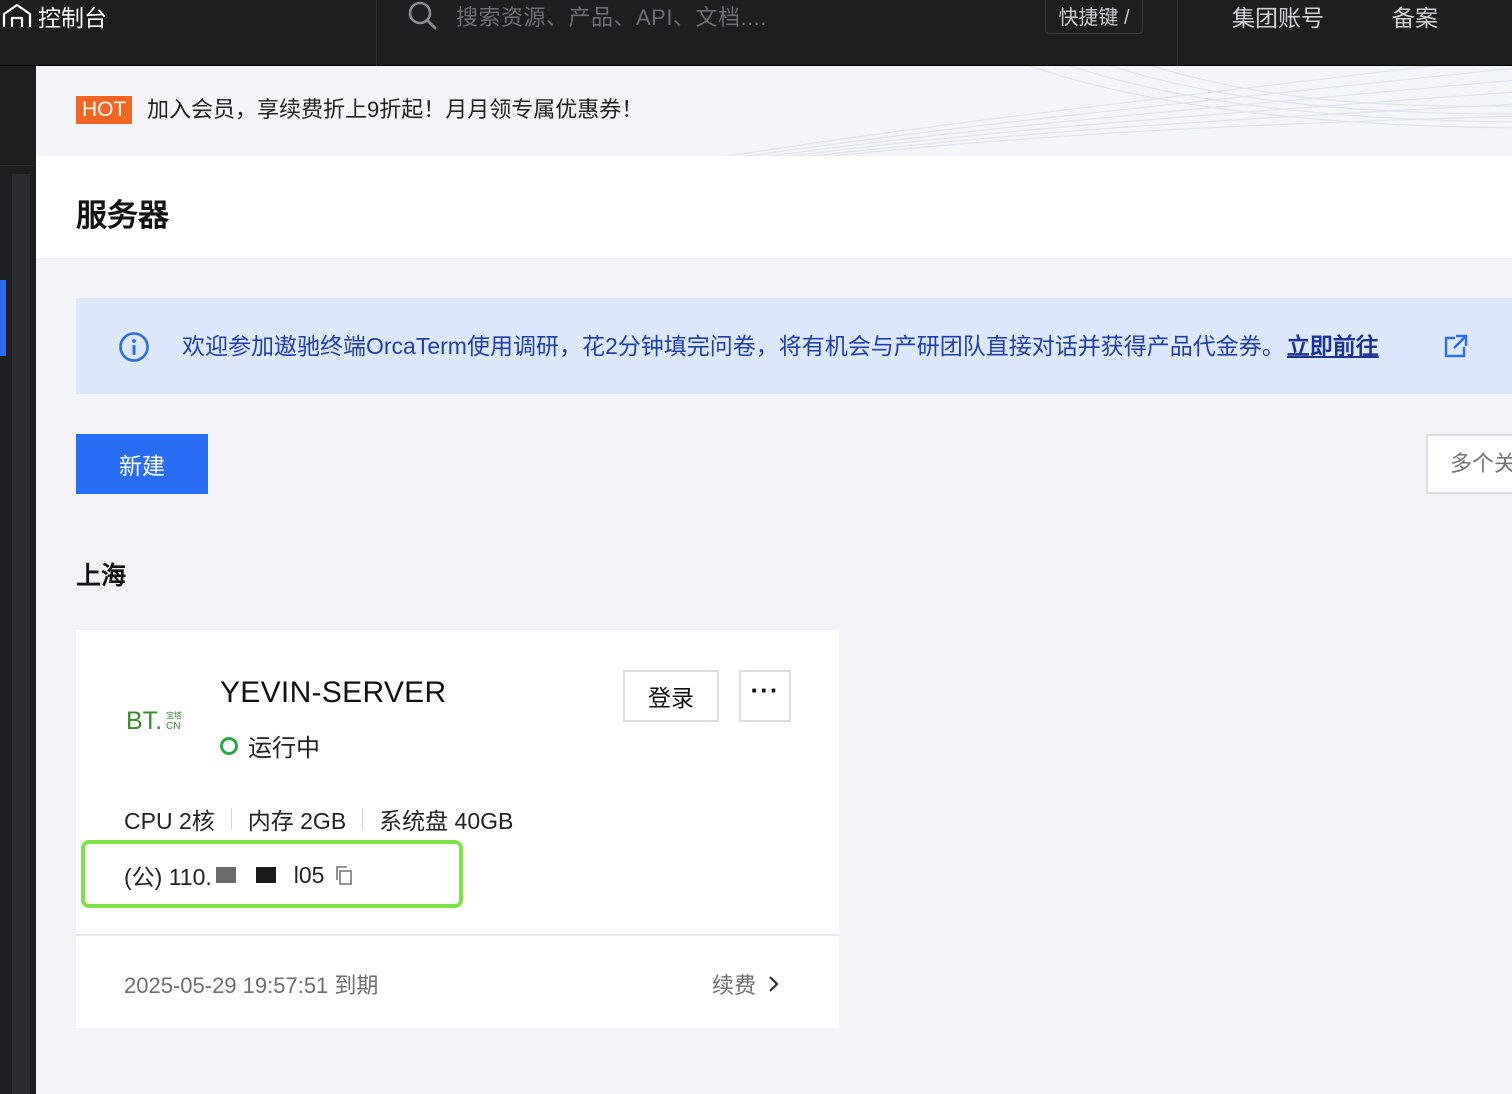 The width and height of the screenshot is (1512, 1094). I want to click on nav-group-account: 集团账号, so click(1278, 16).